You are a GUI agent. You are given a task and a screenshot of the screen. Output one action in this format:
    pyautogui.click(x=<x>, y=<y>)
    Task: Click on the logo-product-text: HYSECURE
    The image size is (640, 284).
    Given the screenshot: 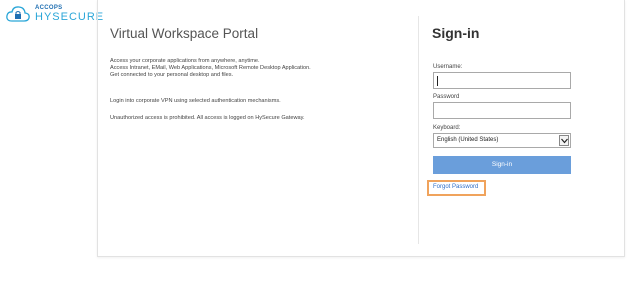 What is the action you would take?
    pyautogui.click(x=70, y=17)
    